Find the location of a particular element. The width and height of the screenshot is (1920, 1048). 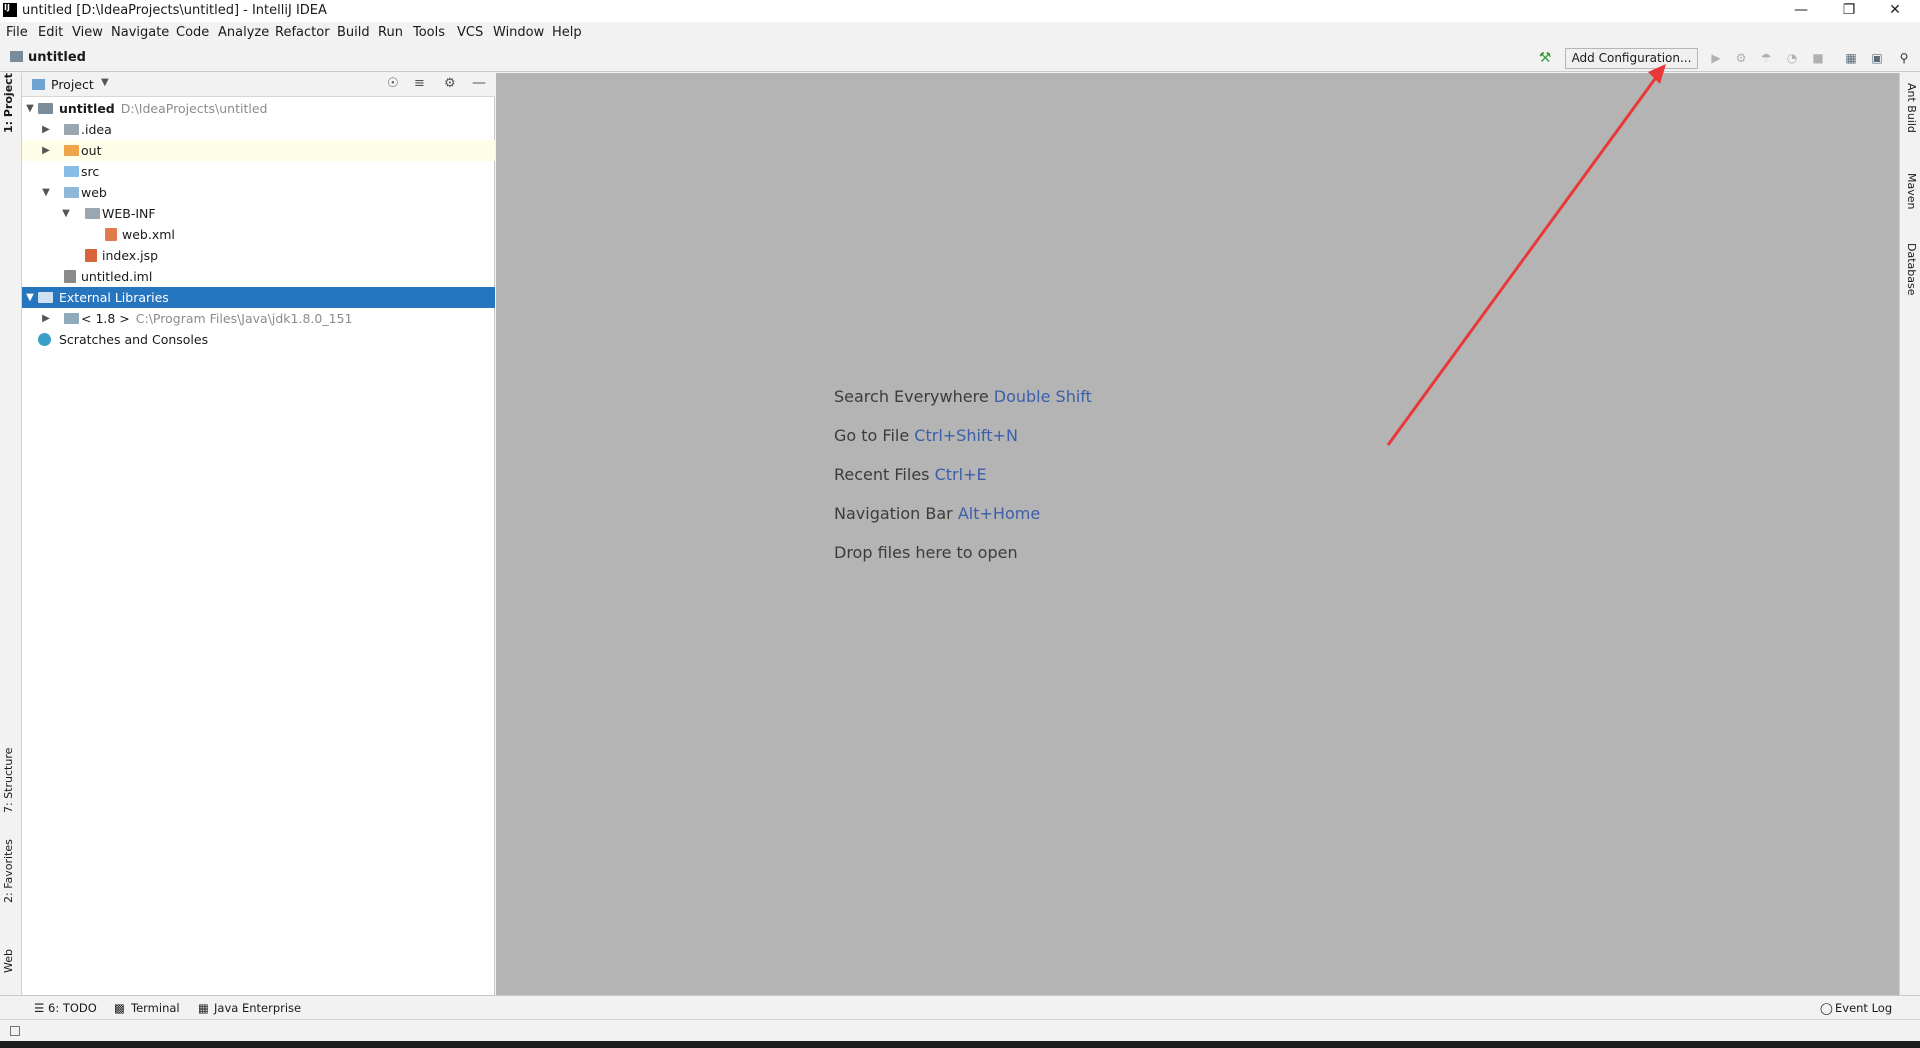

tab-project: 1: Project is located at coordinates (8, 103).